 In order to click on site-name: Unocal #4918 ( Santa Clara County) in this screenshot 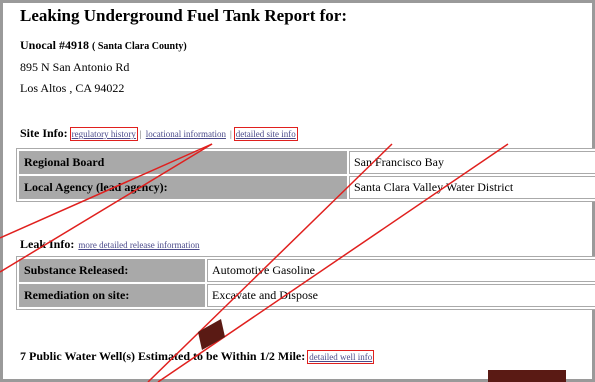, I will do `click(103, 45)`.